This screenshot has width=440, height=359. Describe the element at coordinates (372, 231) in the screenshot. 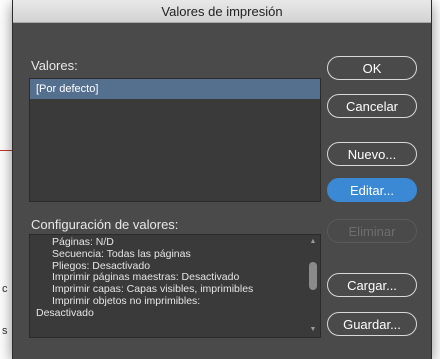

I see `delete-button: Eliminar` at that location.